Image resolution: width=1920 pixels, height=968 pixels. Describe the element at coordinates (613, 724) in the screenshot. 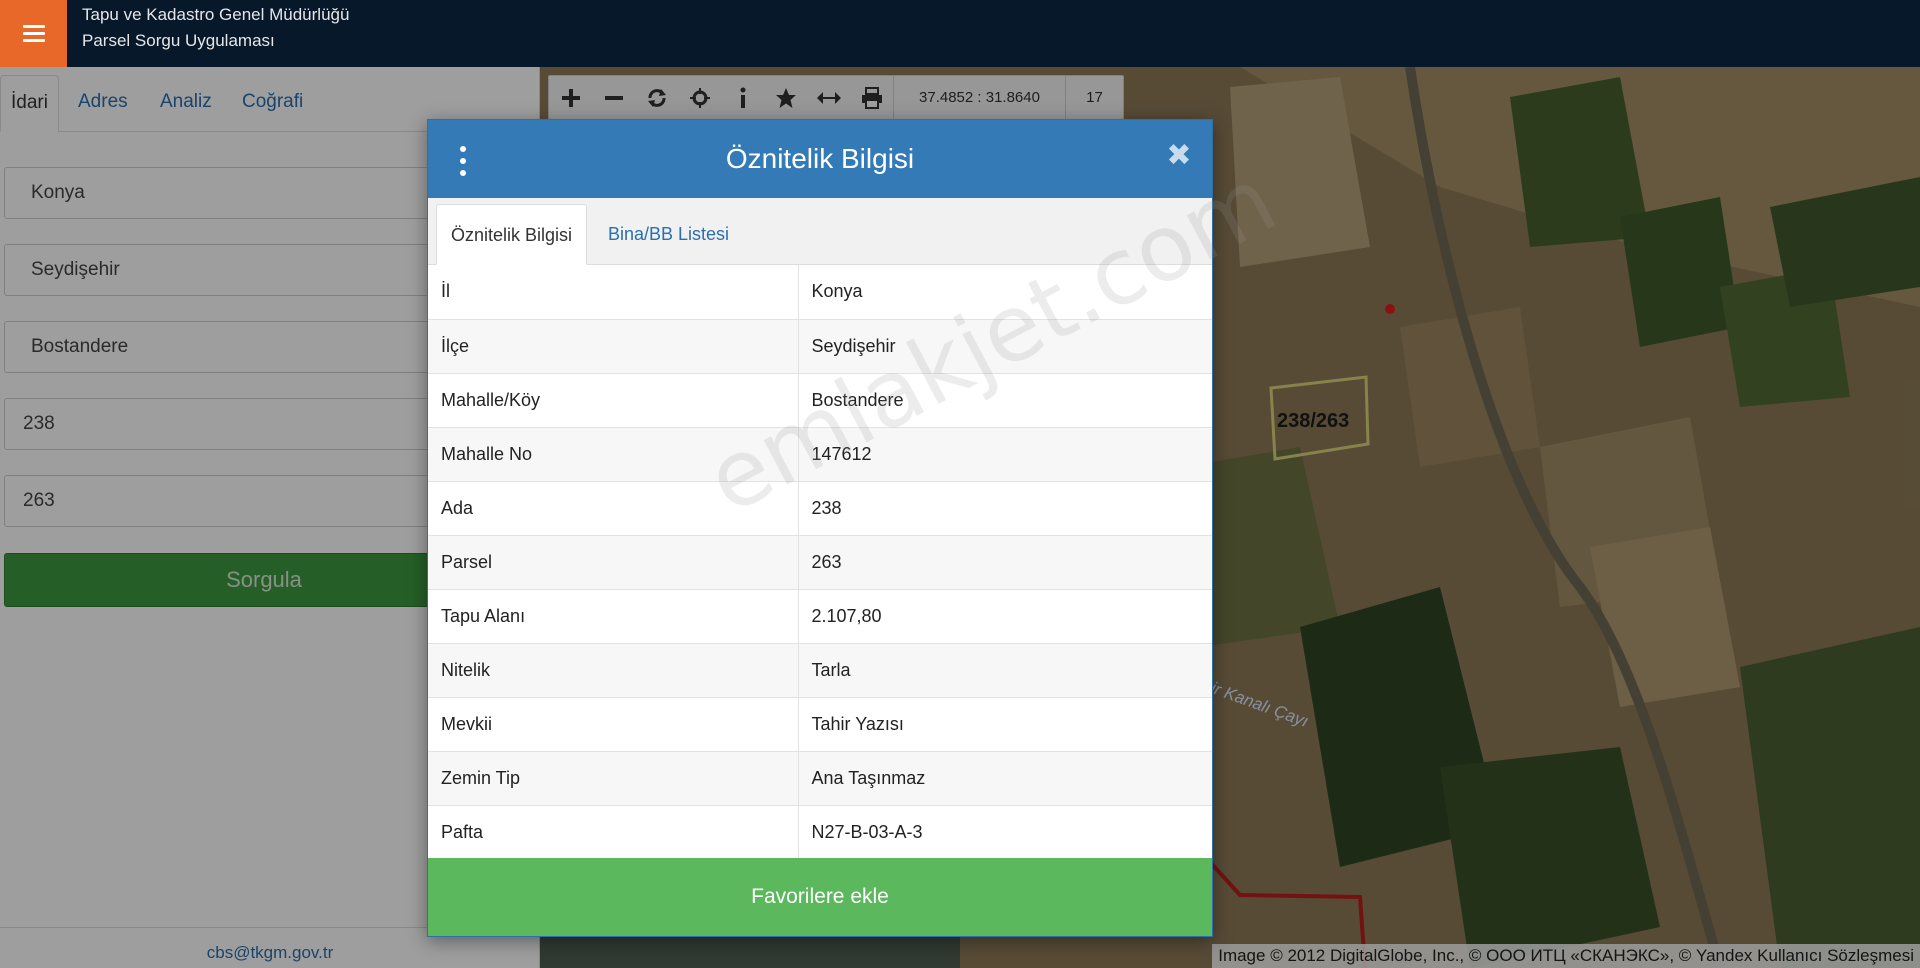

I see `attribute-key: Mevkii` at that location.